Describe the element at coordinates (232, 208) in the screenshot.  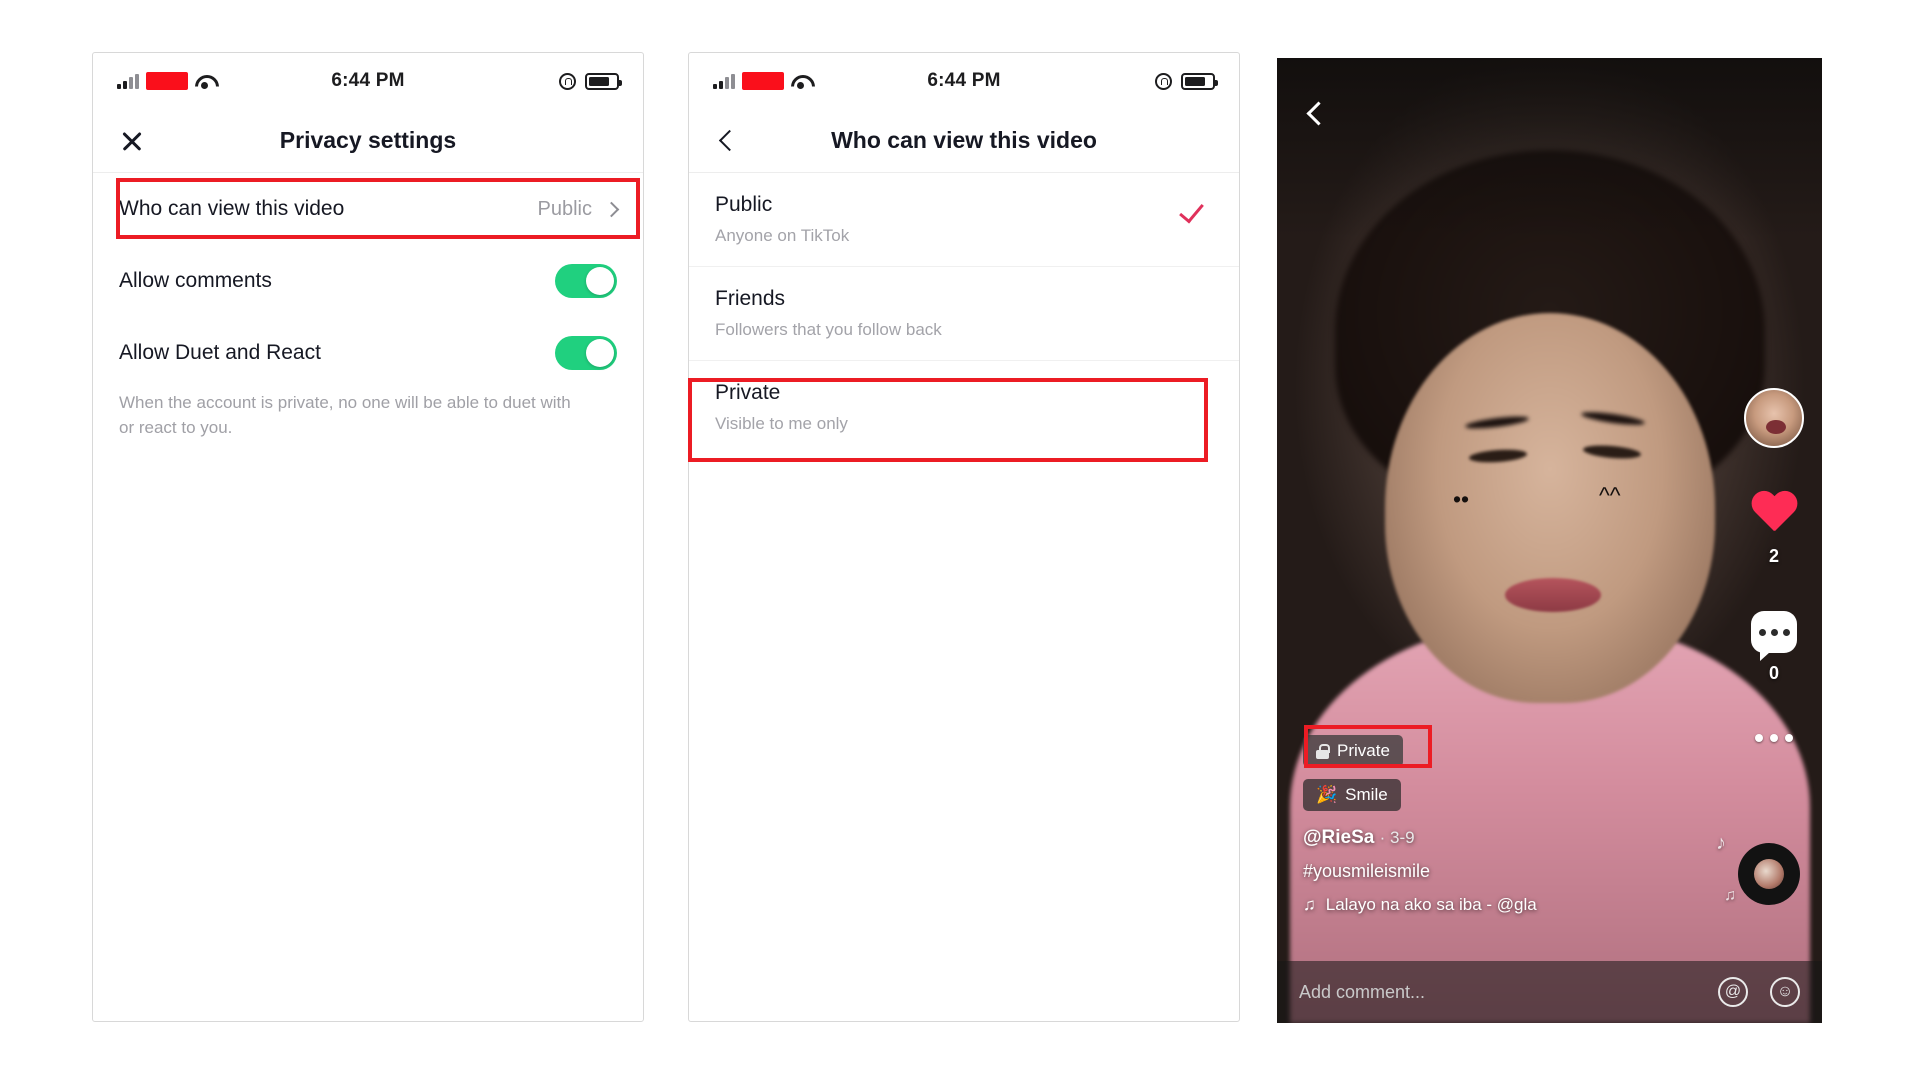
I see `row-label: Who can view this video` at that location.